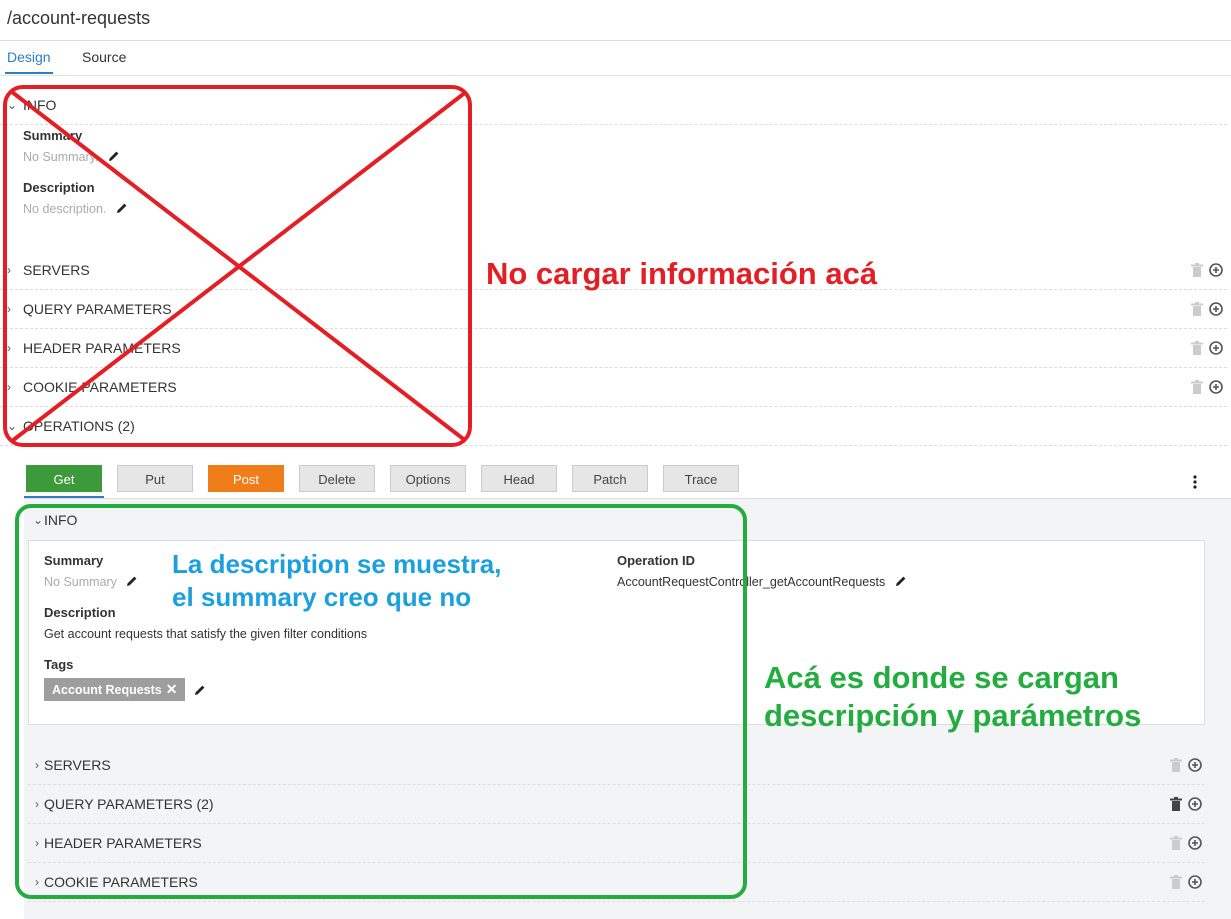 The width and height of the screenshot is (1231, 919). I want to click on active-tab-indicator, so click(29, 73).